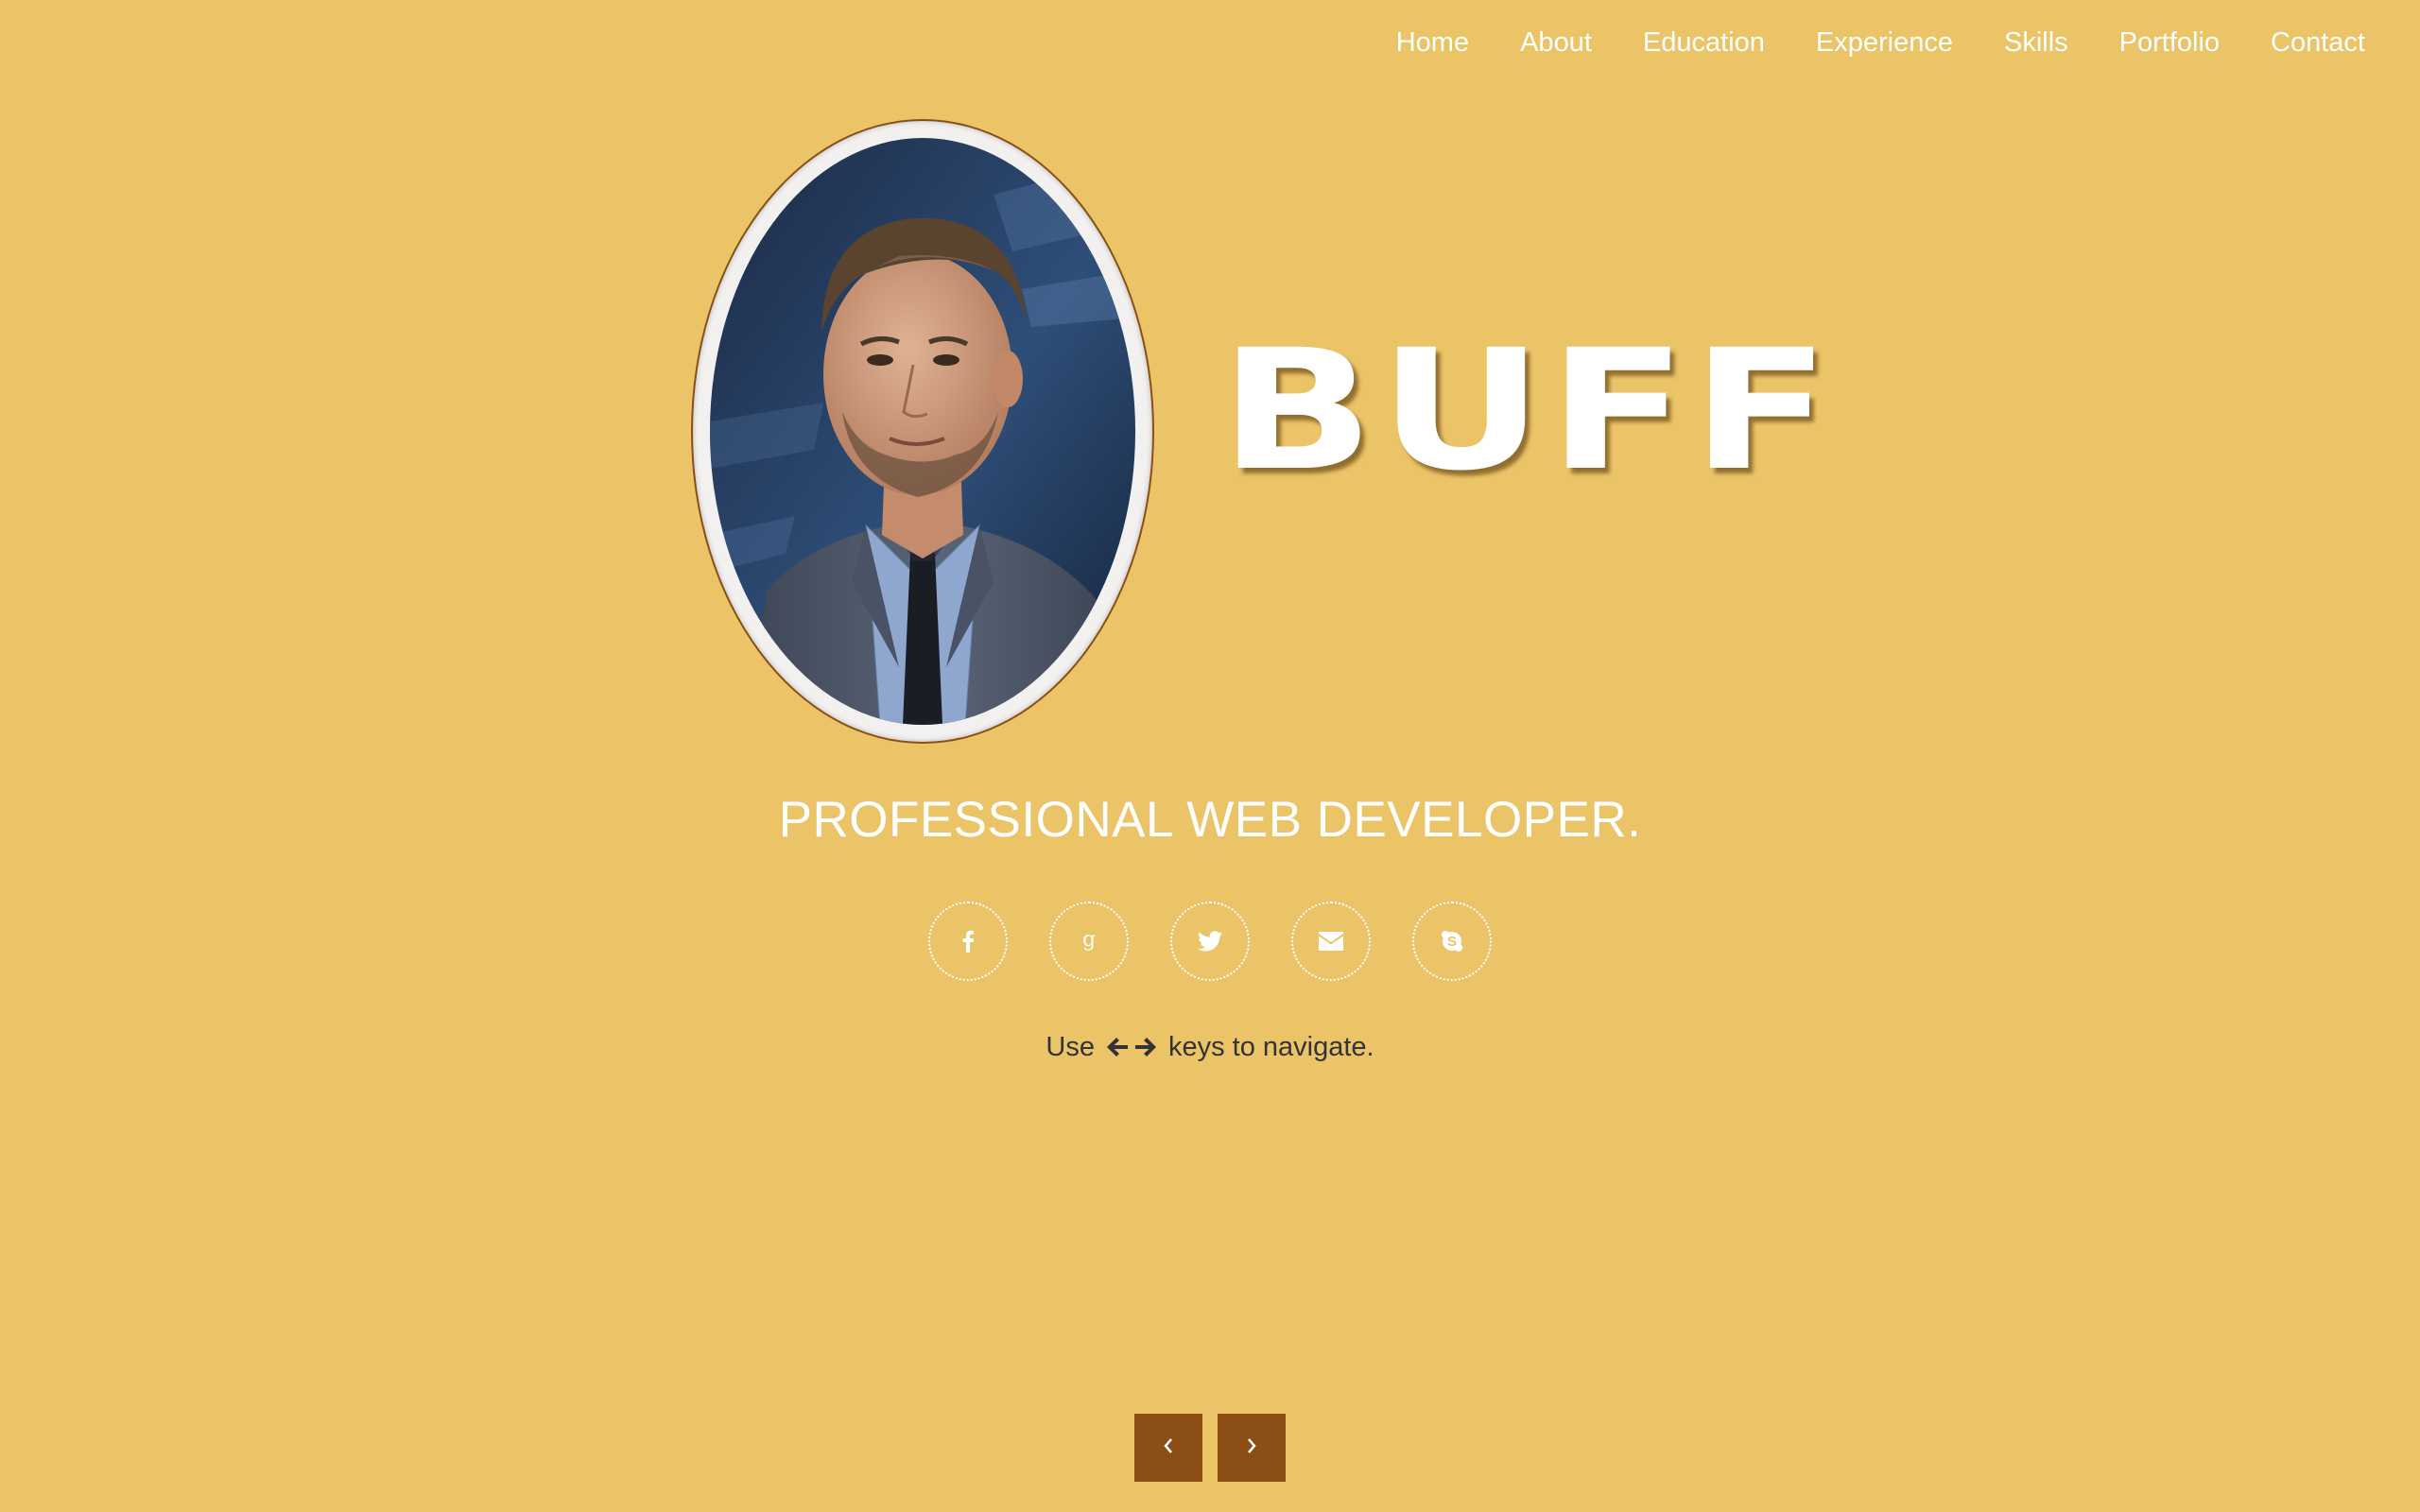 The height and width of the screenshot is (1512, 2420). Describe the element at coordinates (1117, 1047) in the screenshot. I see `arrow-left-icon` at that location.